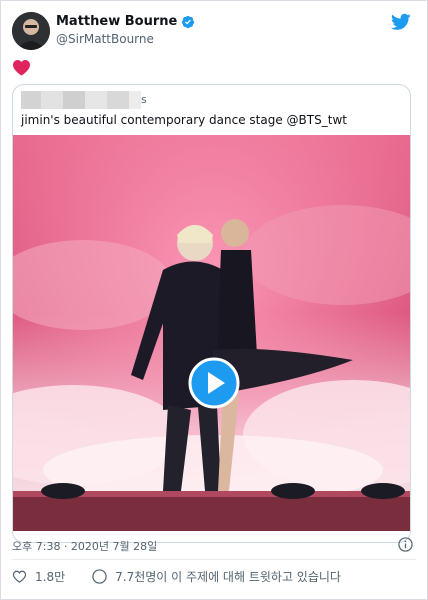  I want to click on discussion-text: 7.7천명이 이 주제에 대해 트윗하고 있습니다, so click(228, 577).